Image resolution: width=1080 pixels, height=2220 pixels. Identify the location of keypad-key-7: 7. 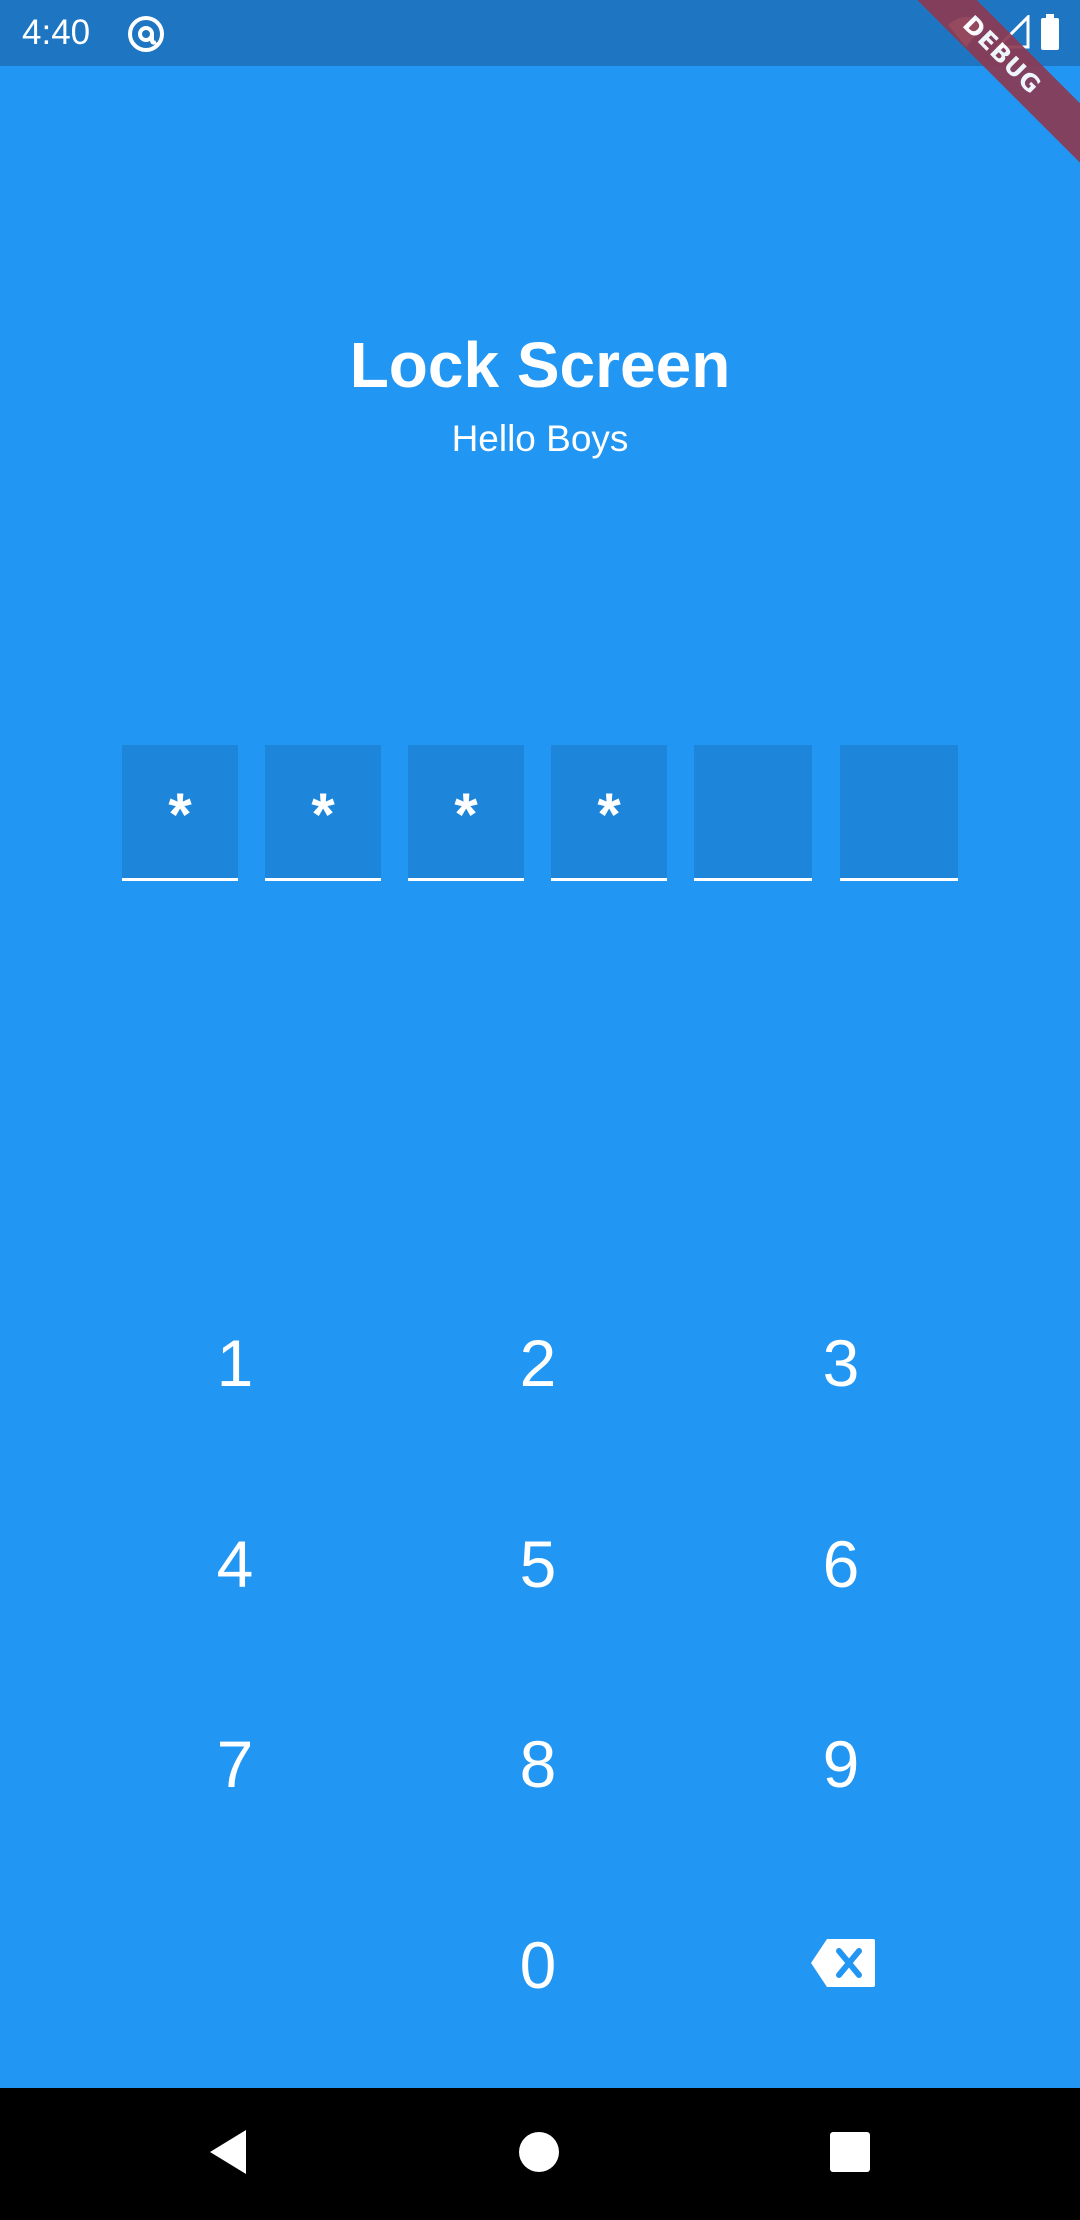
(235, 1764).